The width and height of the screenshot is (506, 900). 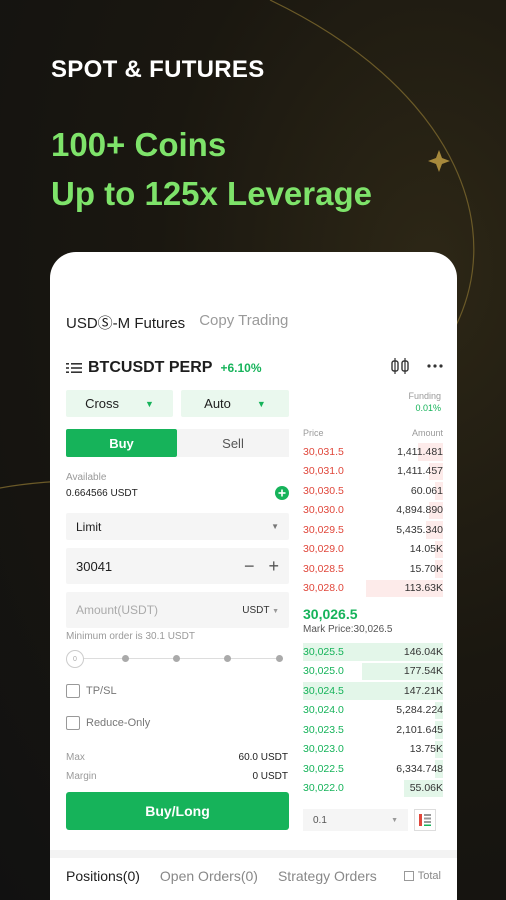 What do you see at coordinates (313, 433) in the screenshot?
I see `price-header: Price` at bounding box center [313, 433].